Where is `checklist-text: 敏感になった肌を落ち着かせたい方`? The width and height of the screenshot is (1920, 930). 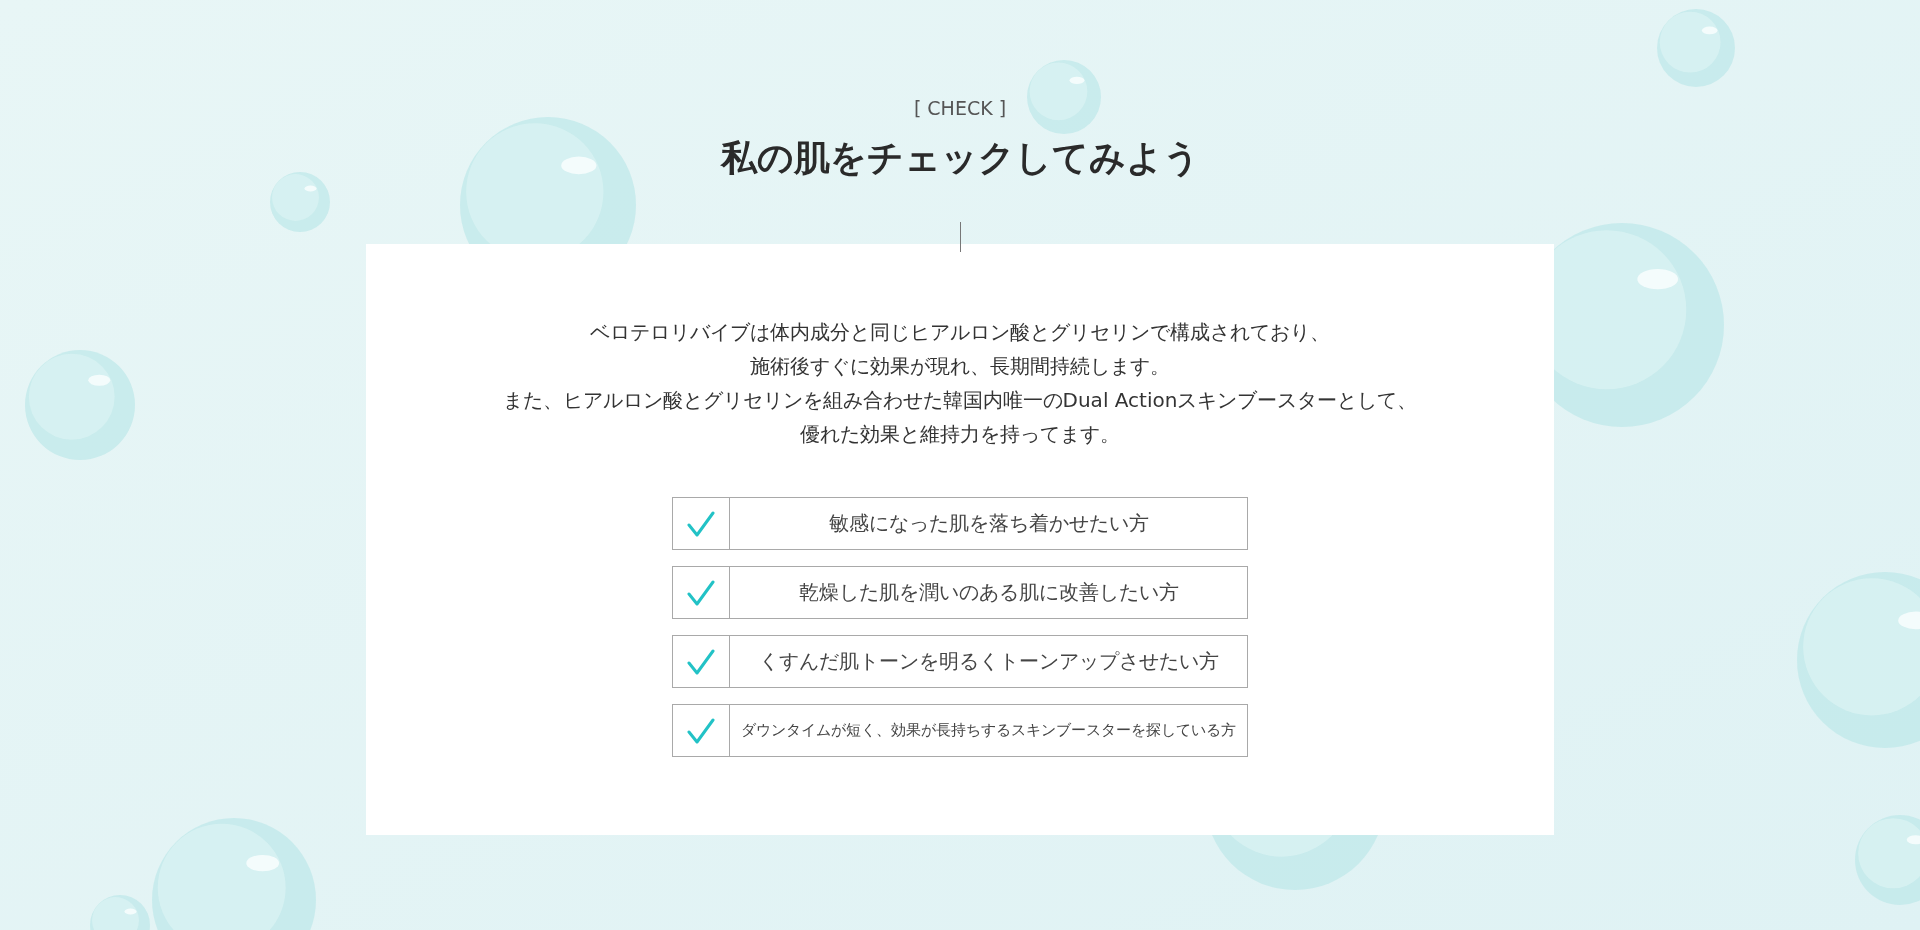 checklist-text: 敏感になった肌を落ち着かせたい方 is located at coordinates (988, 523).